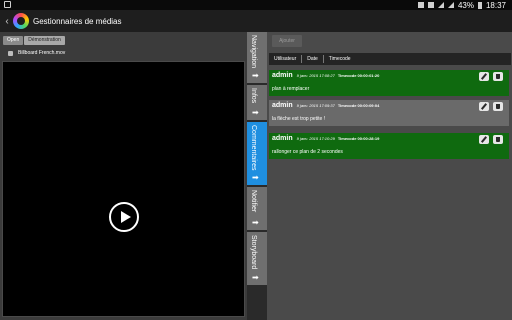 This screenshot has height=320, width=512. Describe the element at coordinates (253, 96) in the screenshot. I see `tab-label: Infos` at that location.